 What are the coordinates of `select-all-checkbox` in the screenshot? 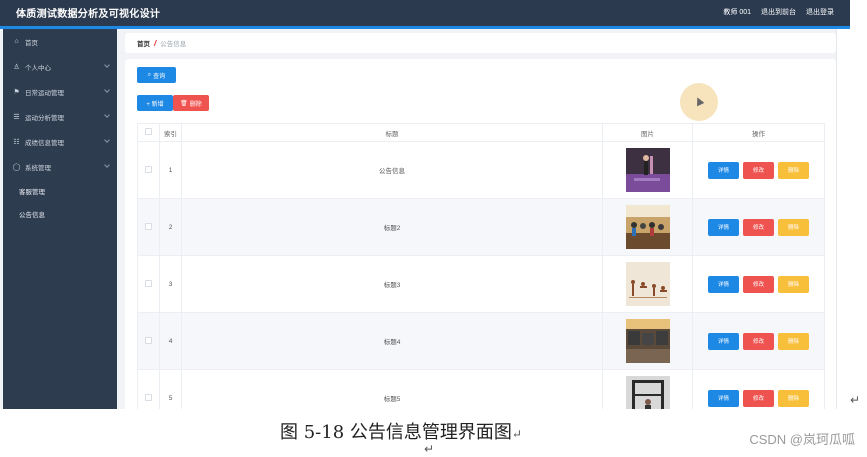 It's located at (148, 131).